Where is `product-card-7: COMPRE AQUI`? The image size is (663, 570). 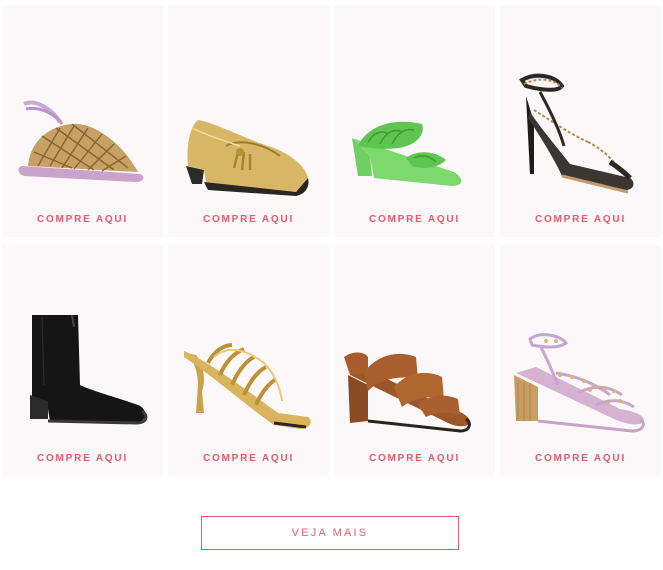
product-card-7: COMPRE AQUI is located at coordinates (414, 360).